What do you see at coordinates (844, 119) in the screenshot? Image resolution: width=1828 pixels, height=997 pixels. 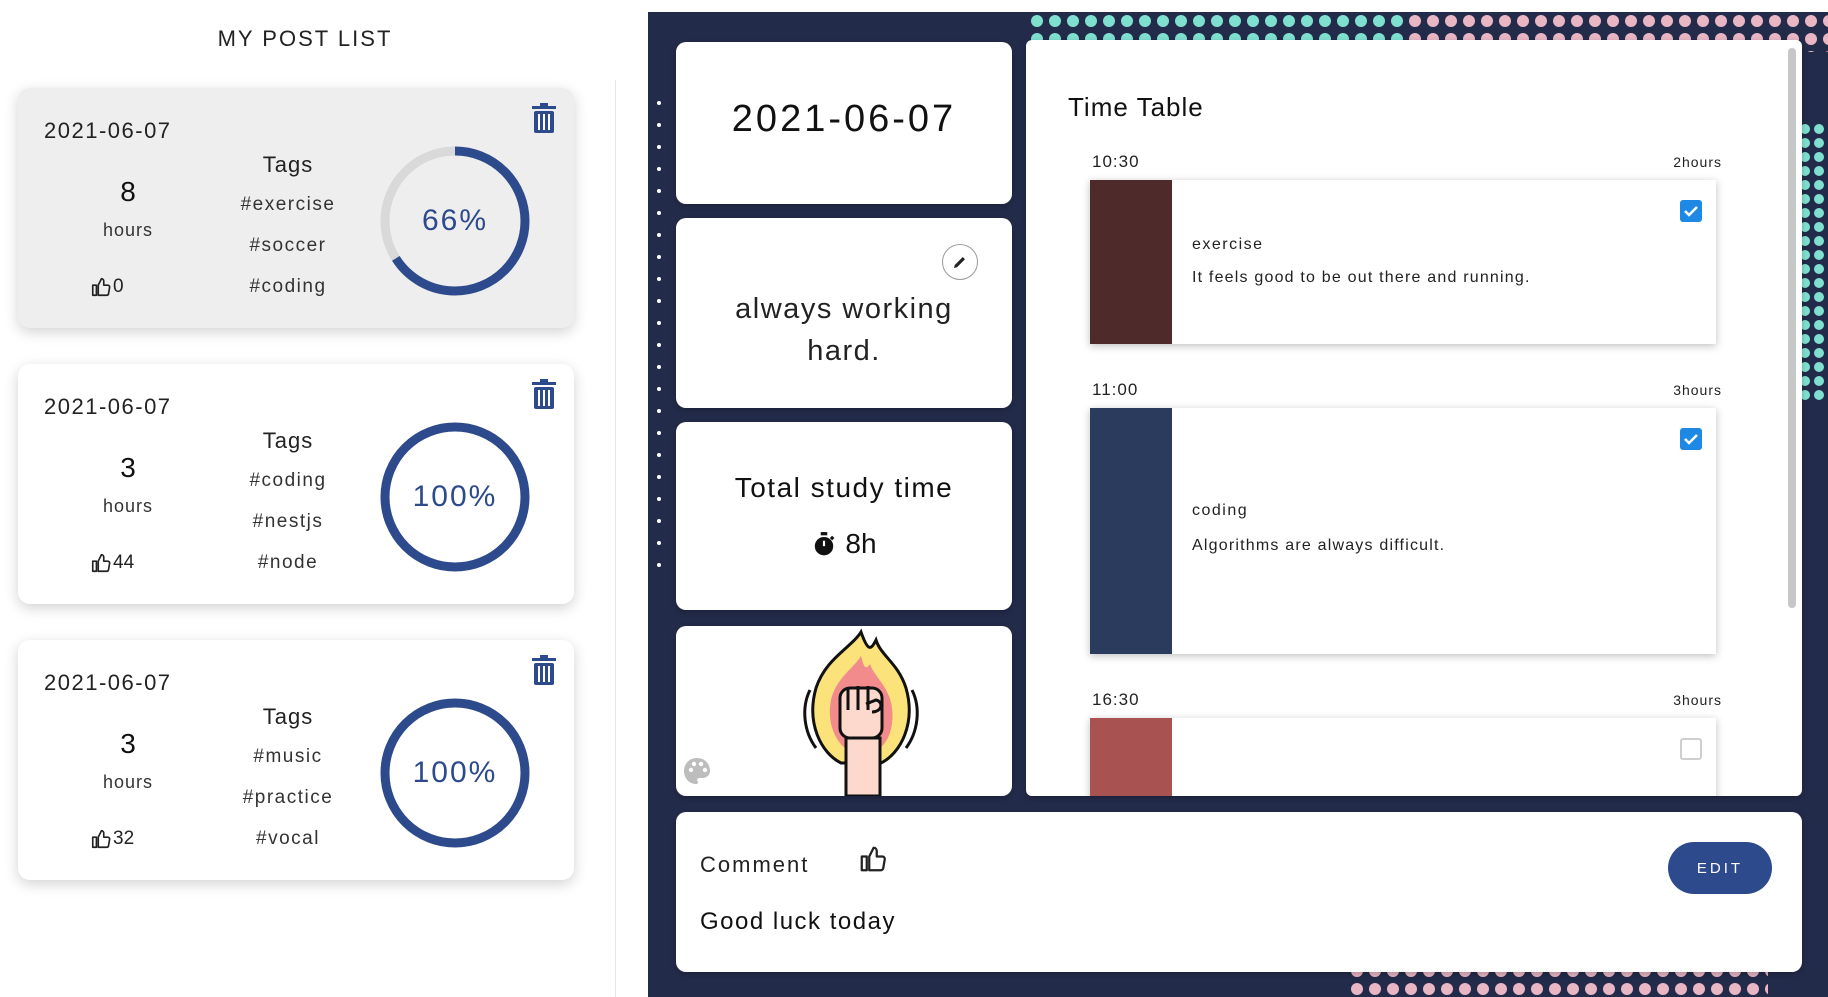 I see `detail-date: 2021-06-07` at bounding box center [844, 119].